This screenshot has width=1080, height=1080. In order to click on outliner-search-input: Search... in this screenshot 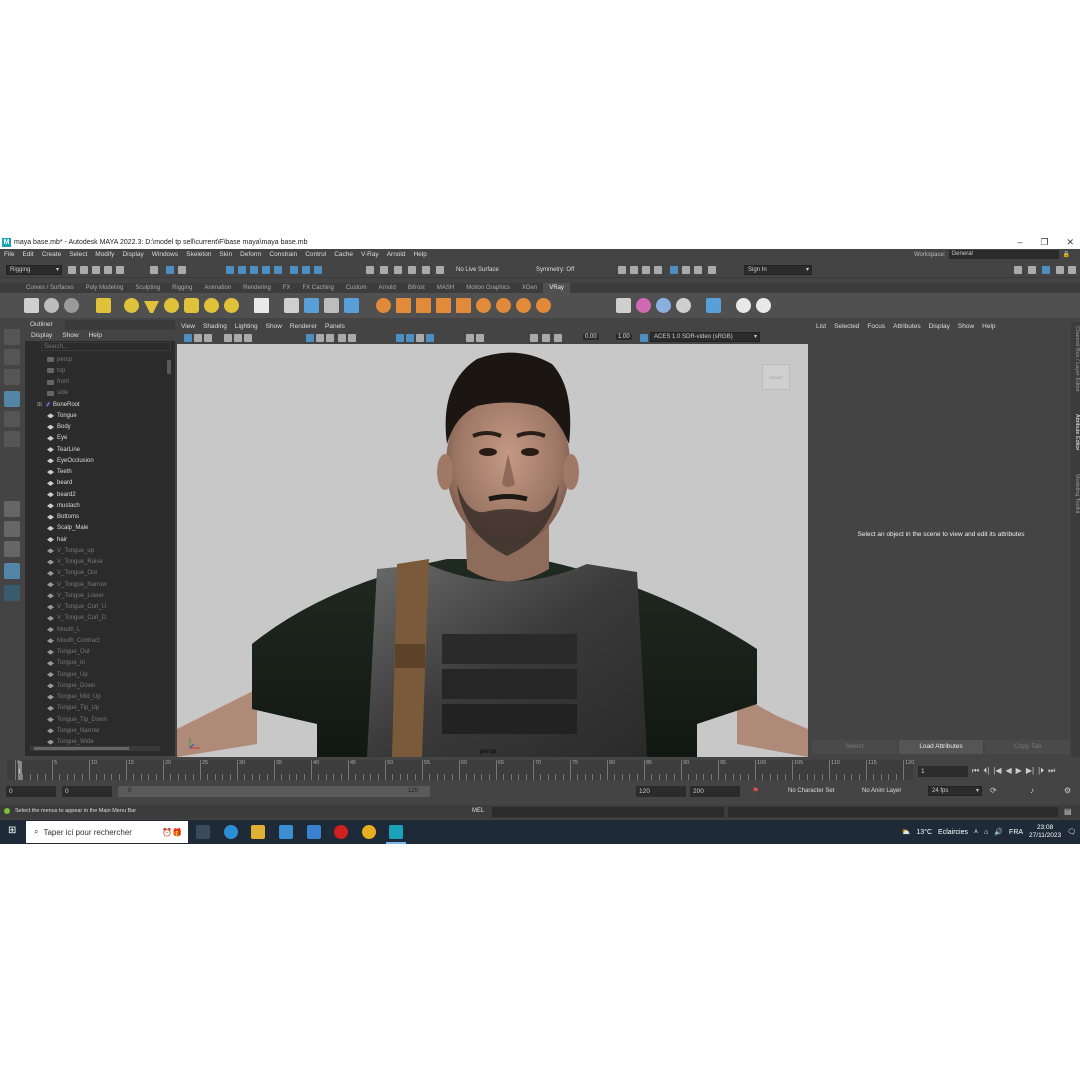, I will do `click(106, 346)`.